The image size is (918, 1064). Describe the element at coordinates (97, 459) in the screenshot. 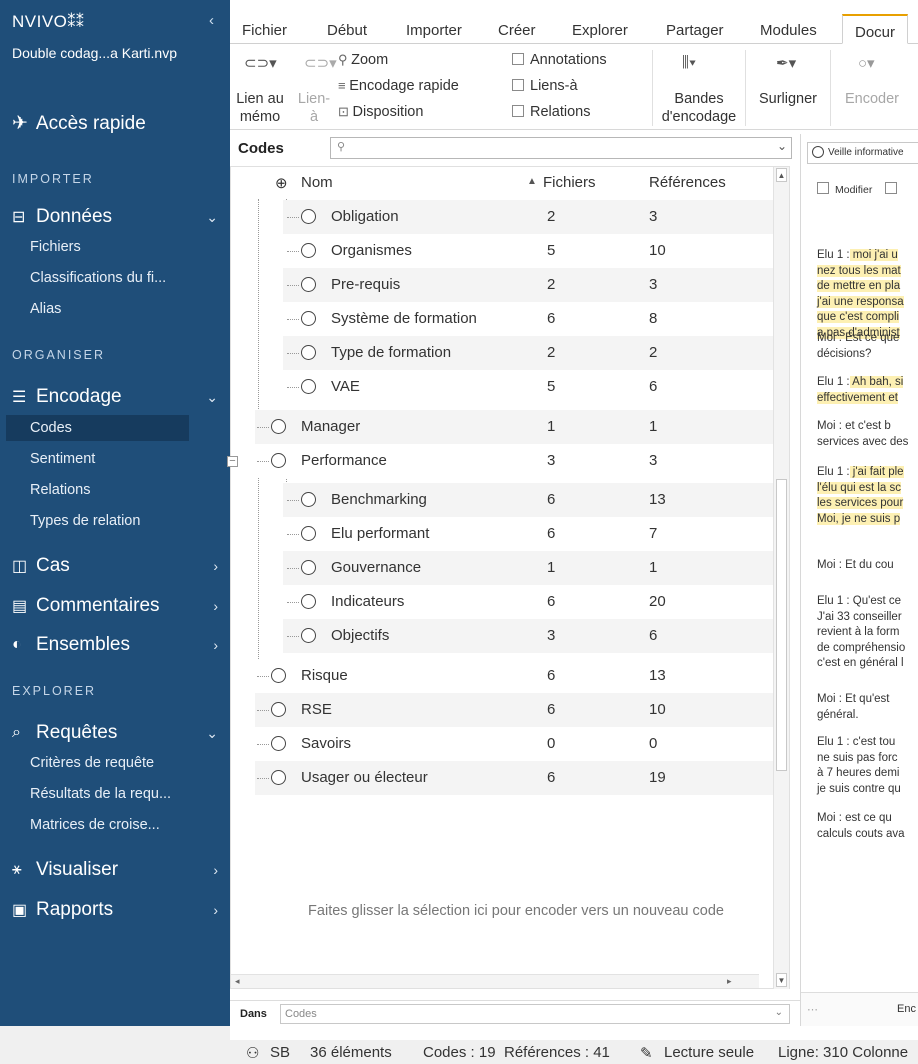

I see `sidebar-item-sentiment: Sentiment` at that location.